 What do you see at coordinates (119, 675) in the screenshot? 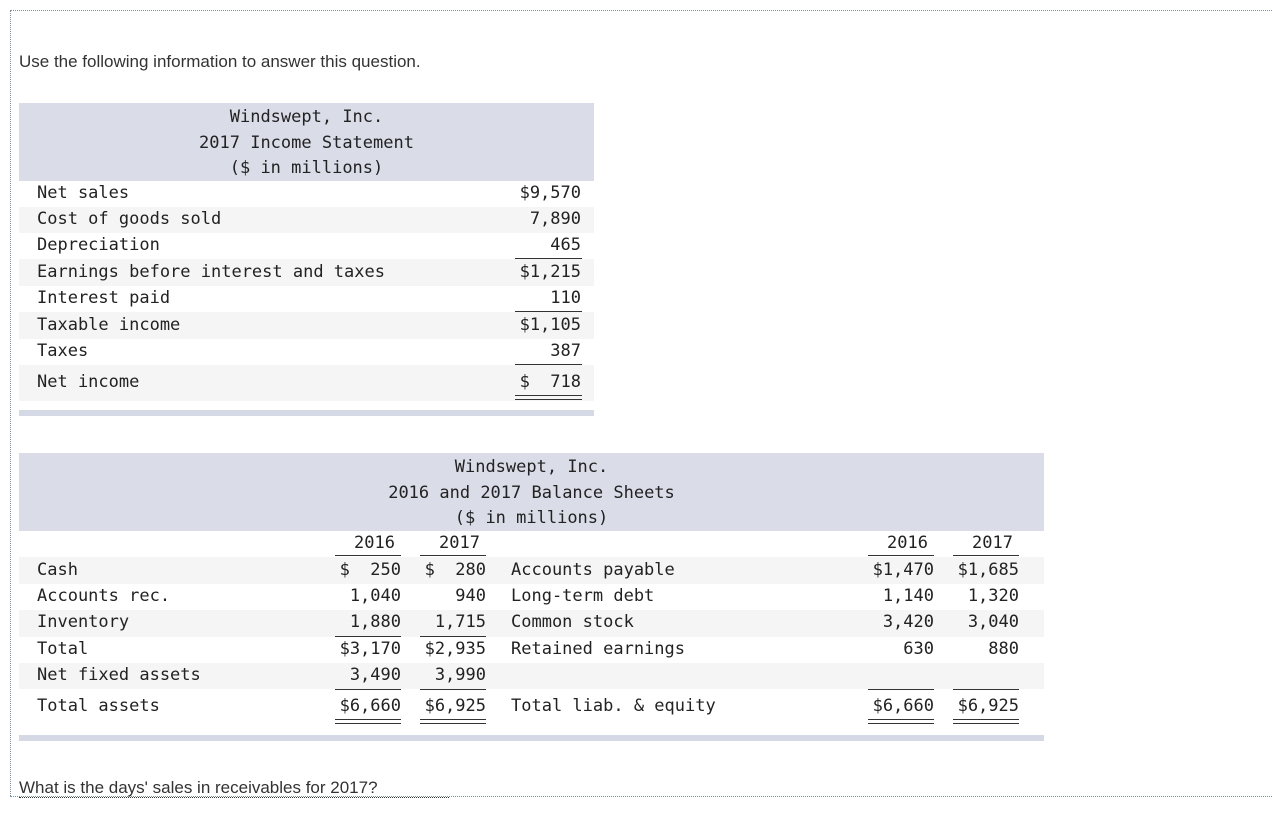
I see `asset-label: Net fixed assets` at bounding box center [119, 675].